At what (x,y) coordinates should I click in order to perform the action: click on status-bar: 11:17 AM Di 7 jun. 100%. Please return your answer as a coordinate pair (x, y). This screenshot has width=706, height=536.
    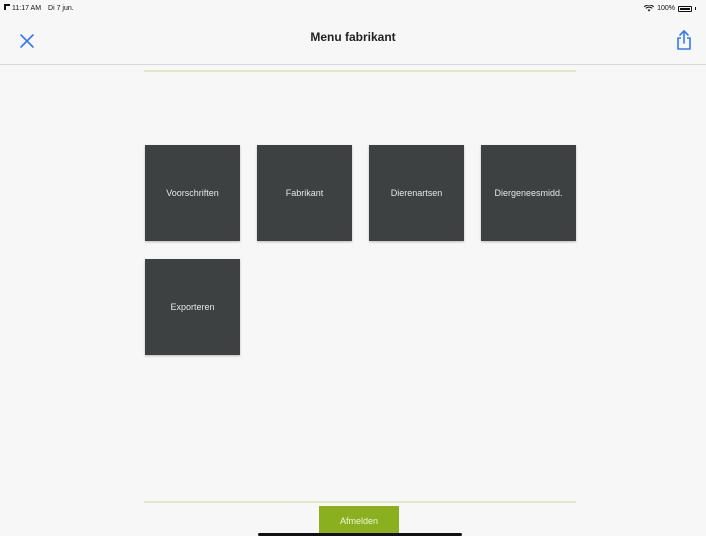
    Looking at the image, I should click on (353, 8).